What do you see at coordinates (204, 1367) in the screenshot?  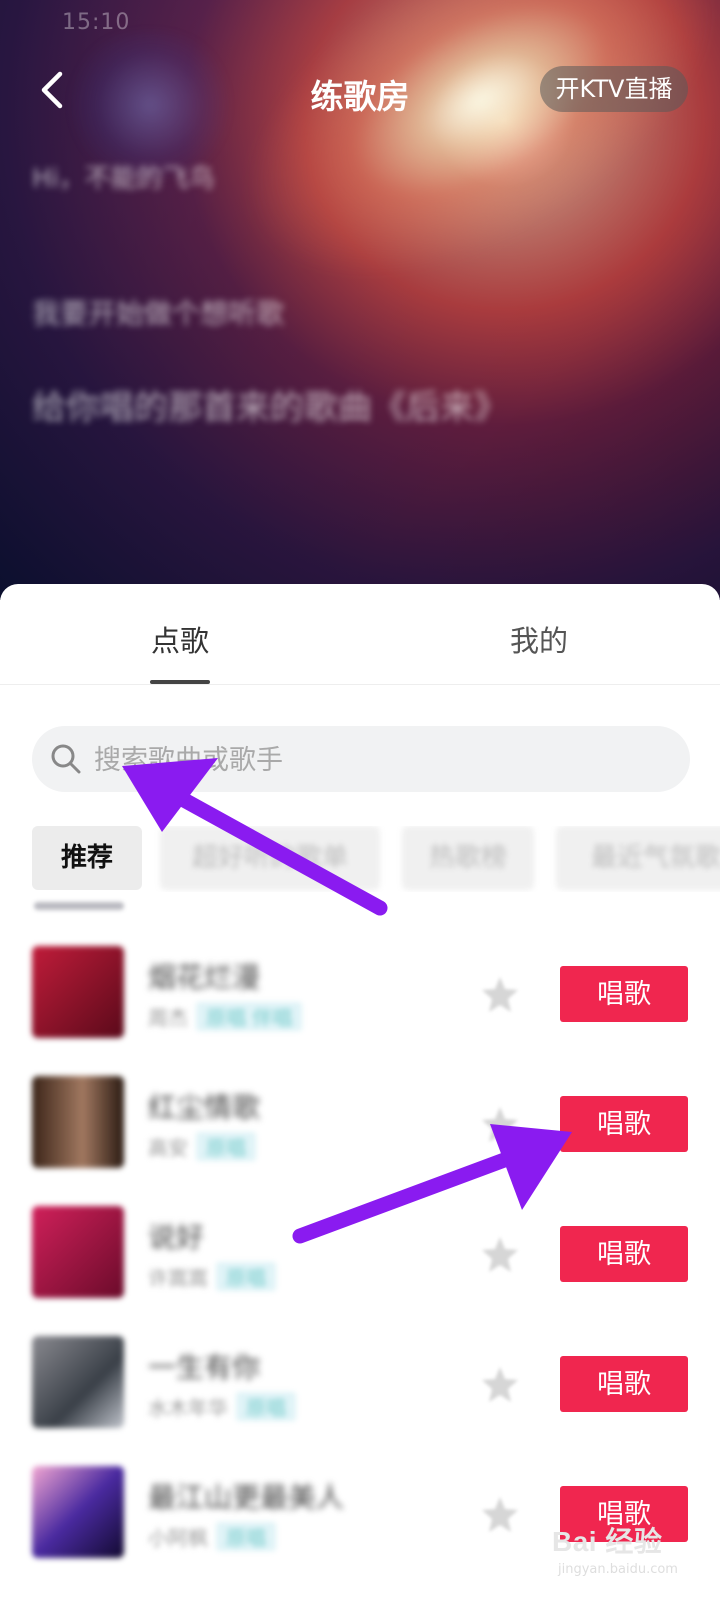 I see `song-title: 一生有你` at bounding box center [204, 1367].